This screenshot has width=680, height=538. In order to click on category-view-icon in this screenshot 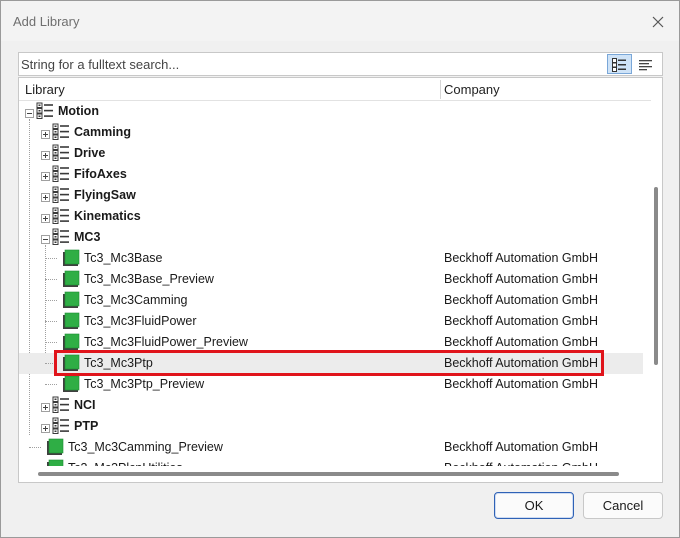, I will do `click(619, 65)`.